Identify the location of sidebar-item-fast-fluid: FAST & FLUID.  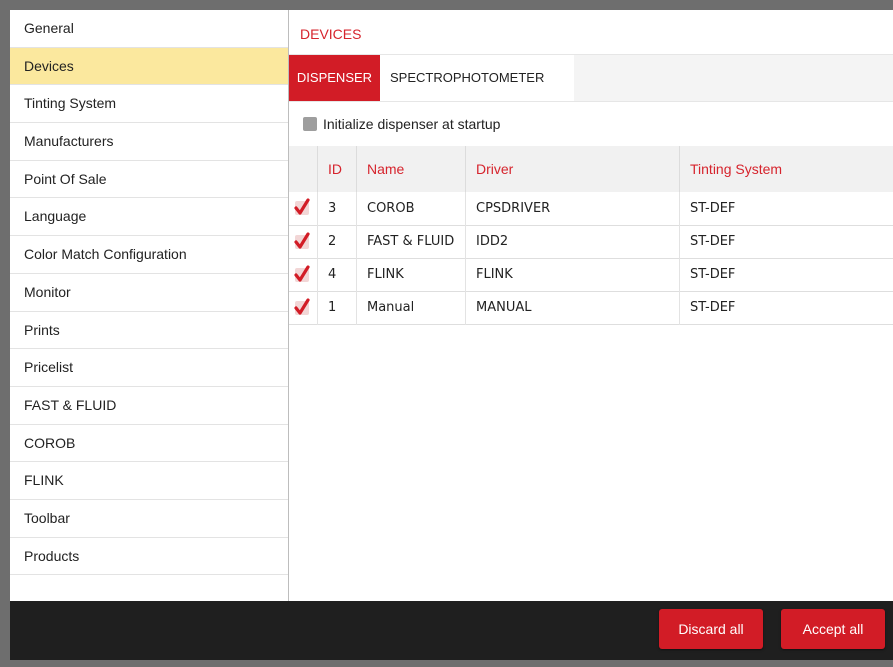
(149, 406).